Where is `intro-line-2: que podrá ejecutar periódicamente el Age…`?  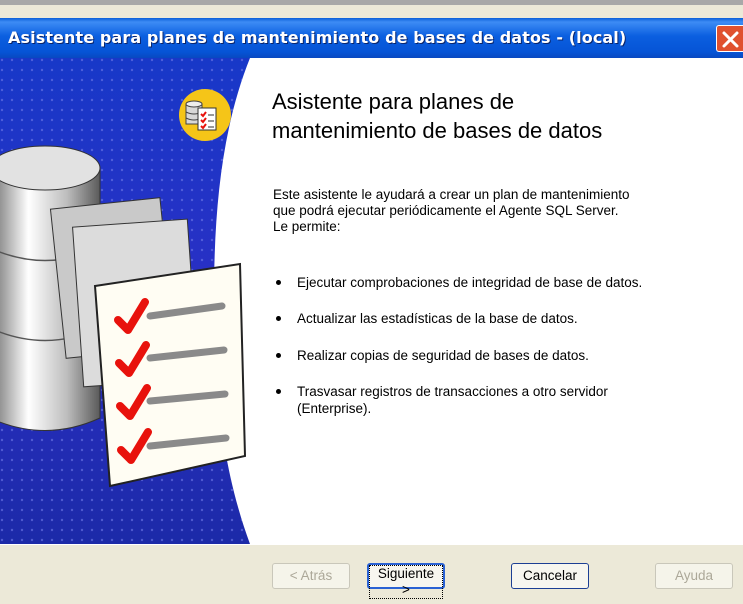 intro-line-2: que podrá ejecutar periódicamente el Age… is located at coordinates (446, 210).